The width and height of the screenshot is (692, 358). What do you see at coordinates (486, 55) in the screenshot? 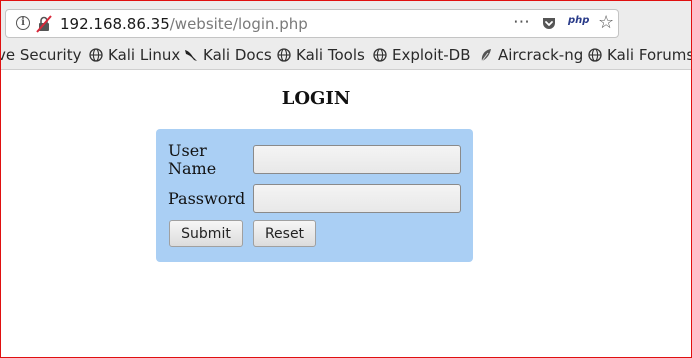
I see `aircrack-icon` at bounding box center [486, 55].